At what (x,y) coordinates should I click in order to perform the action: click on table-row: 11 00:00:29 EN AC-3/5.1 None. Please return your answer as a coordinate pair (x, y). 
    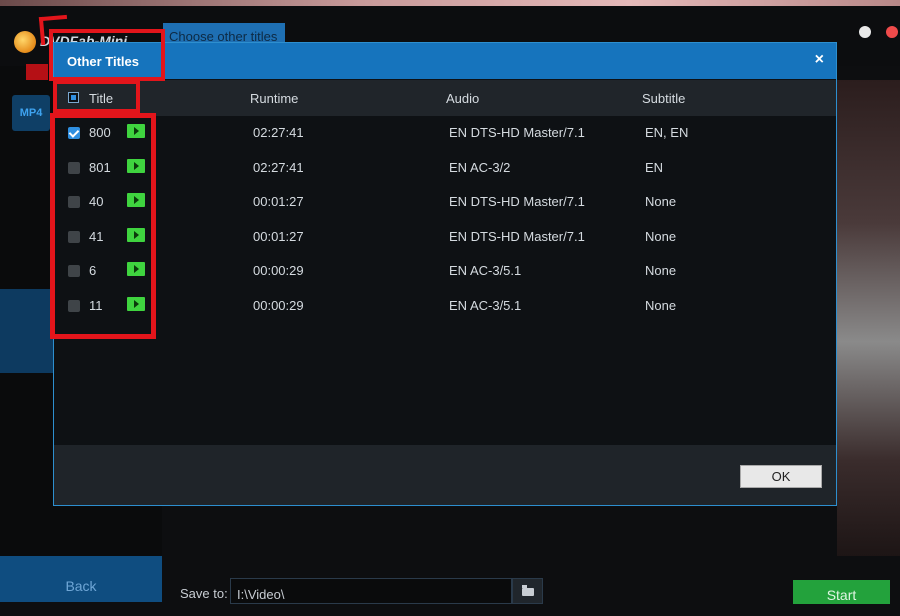
    Looking at the image, I should click on (445, 306).